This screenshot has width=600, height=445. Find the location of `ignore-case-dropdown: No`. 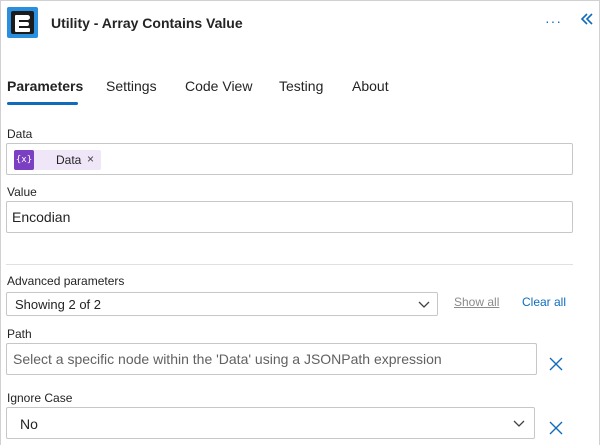

ignore-case-dropdown: No is located at coordinates (270, 423).